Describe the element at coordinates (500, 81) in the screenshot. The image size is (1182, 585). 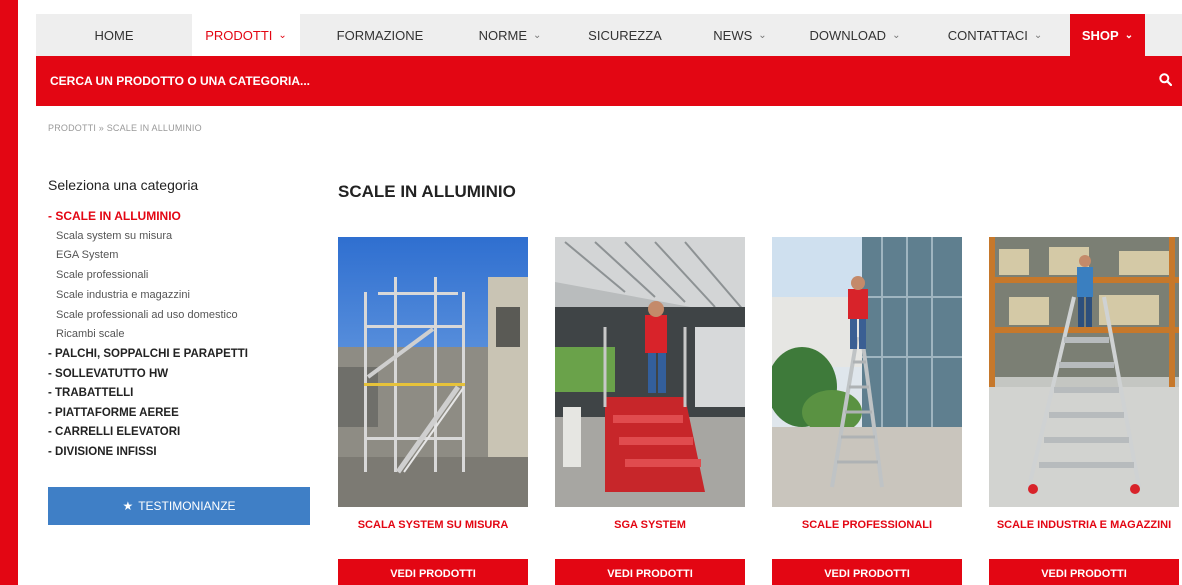
I see `search-input` at that location.